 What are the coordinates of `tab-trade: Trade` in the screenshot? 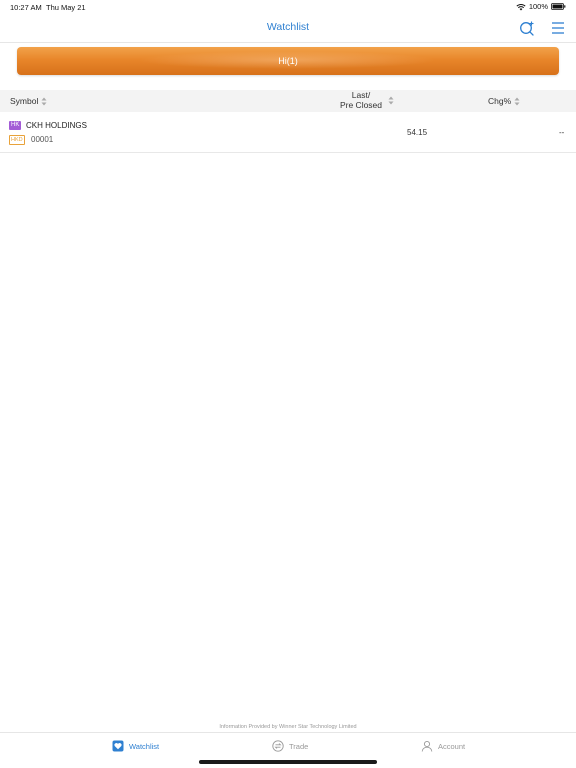 It's located at (290, 746).